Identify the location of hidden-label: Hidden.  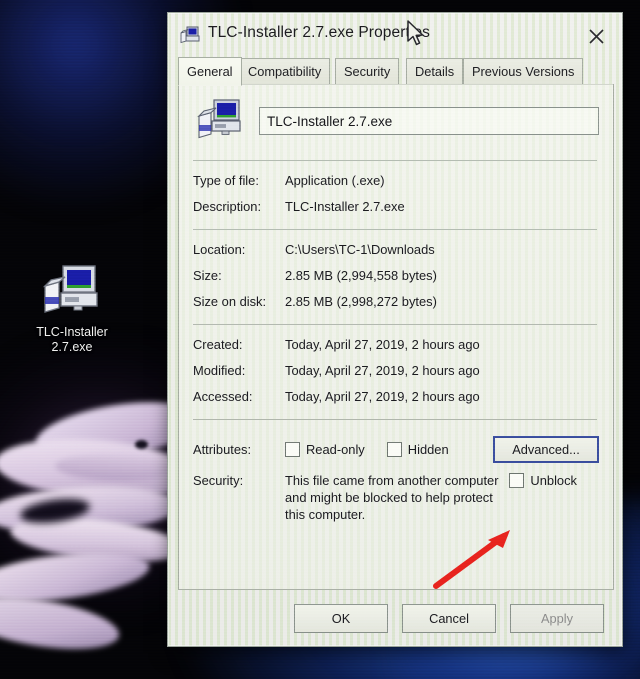
(428, 449).